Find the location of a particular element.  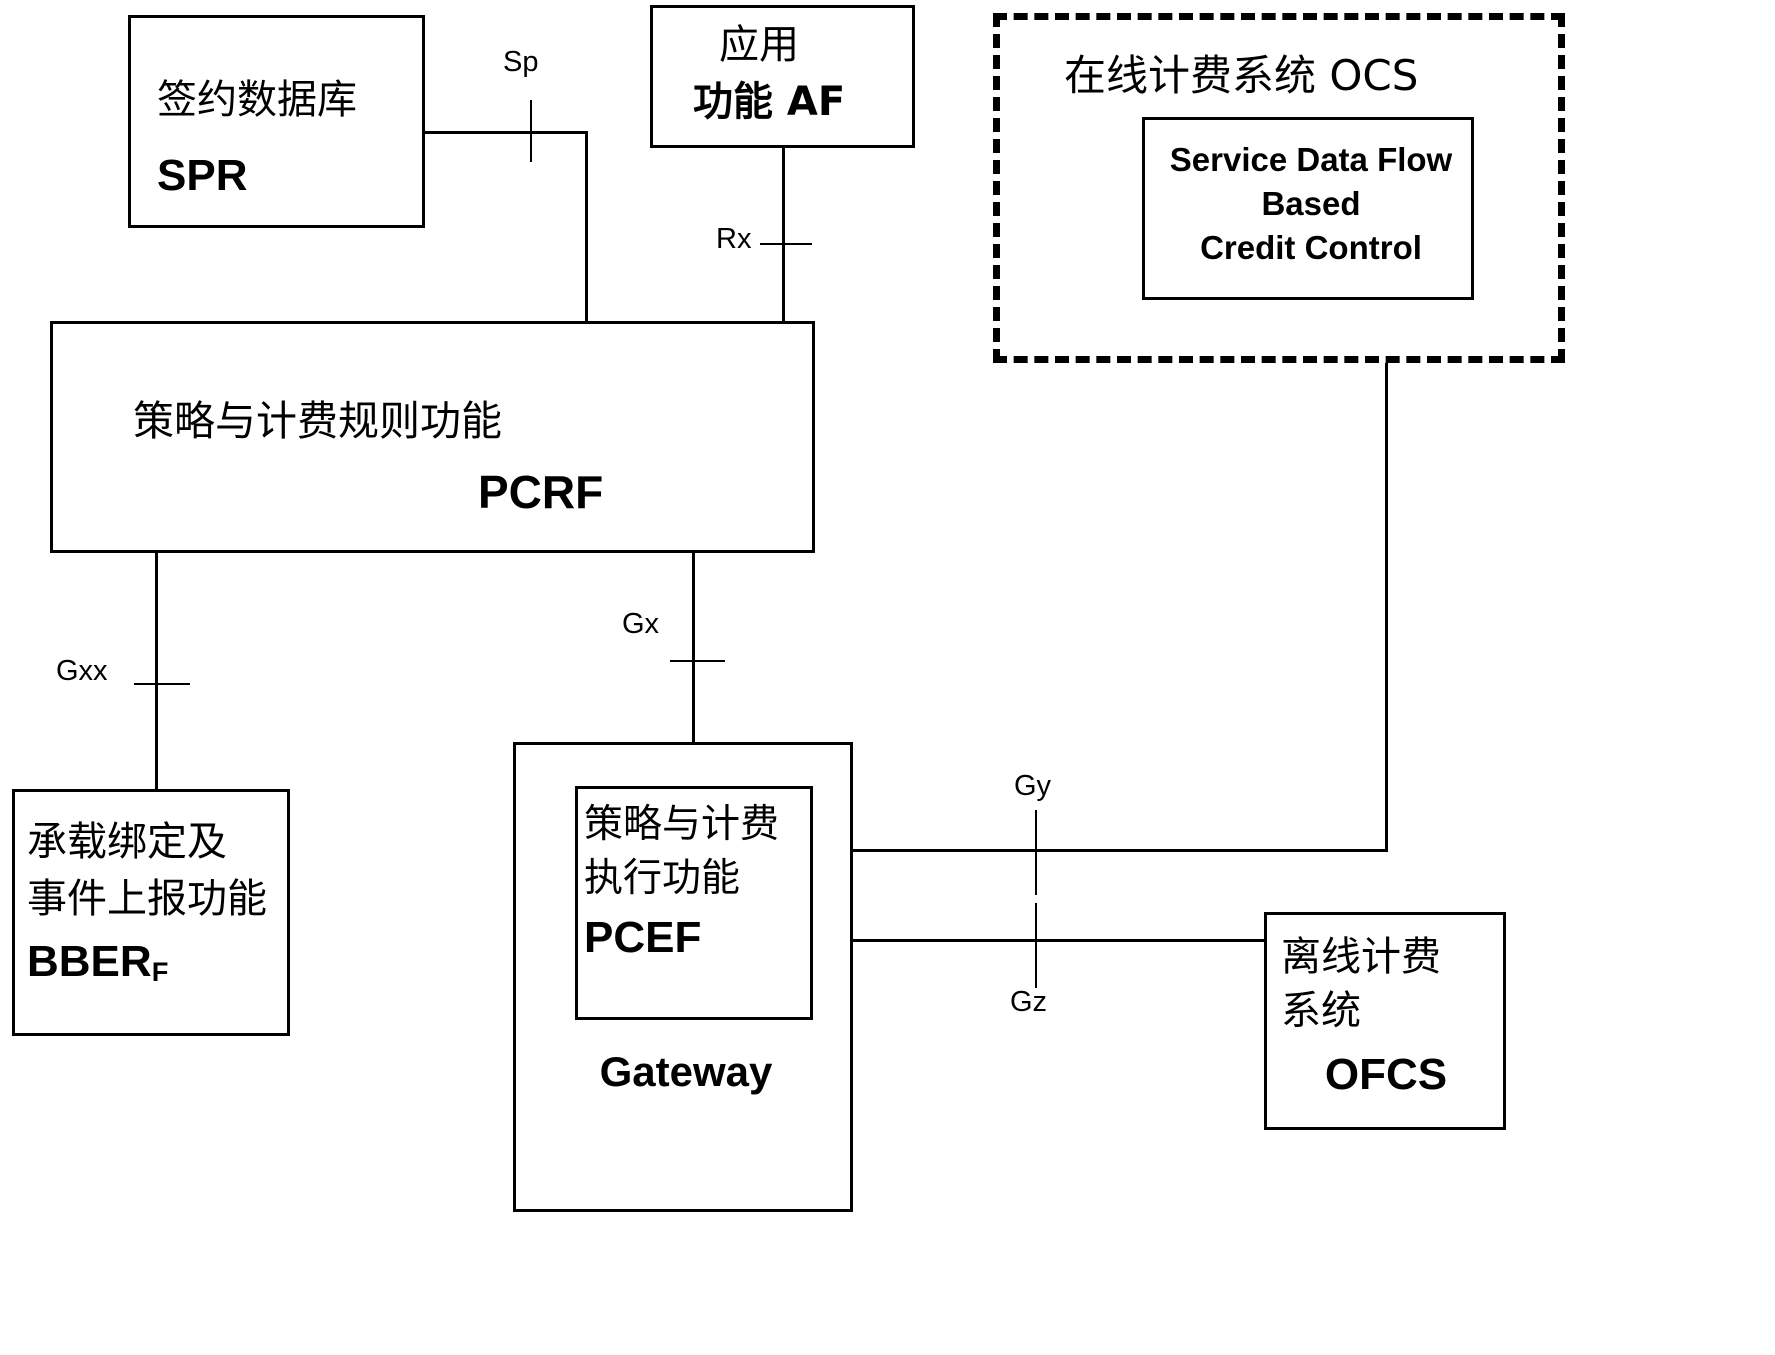

tick-gx is located at coordinates (697, 661).